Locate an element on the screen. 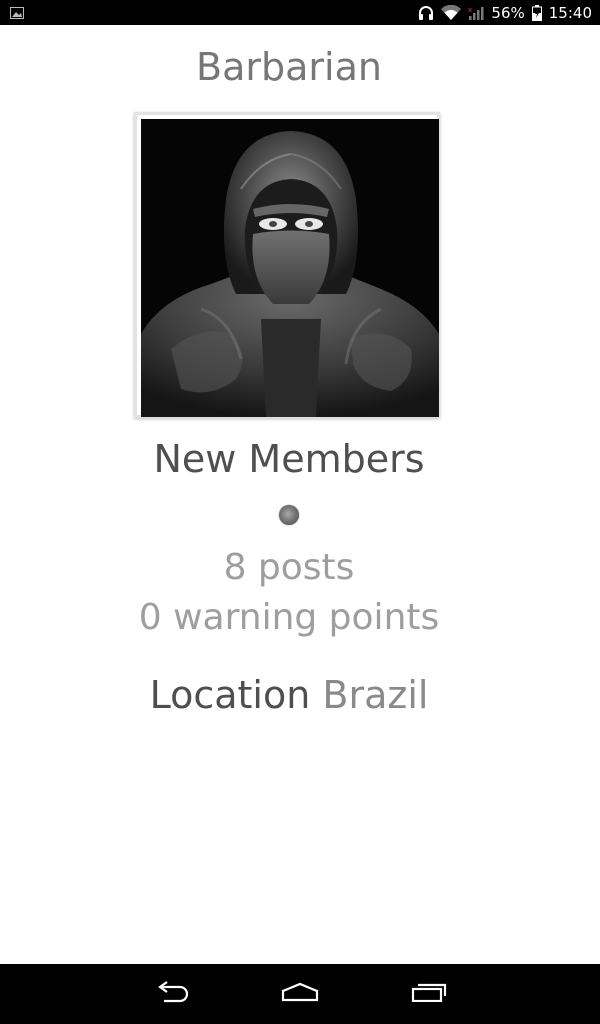 This screenshot has width=600, height=1024. location-value: Brazil is located at coordinates (375, 695).